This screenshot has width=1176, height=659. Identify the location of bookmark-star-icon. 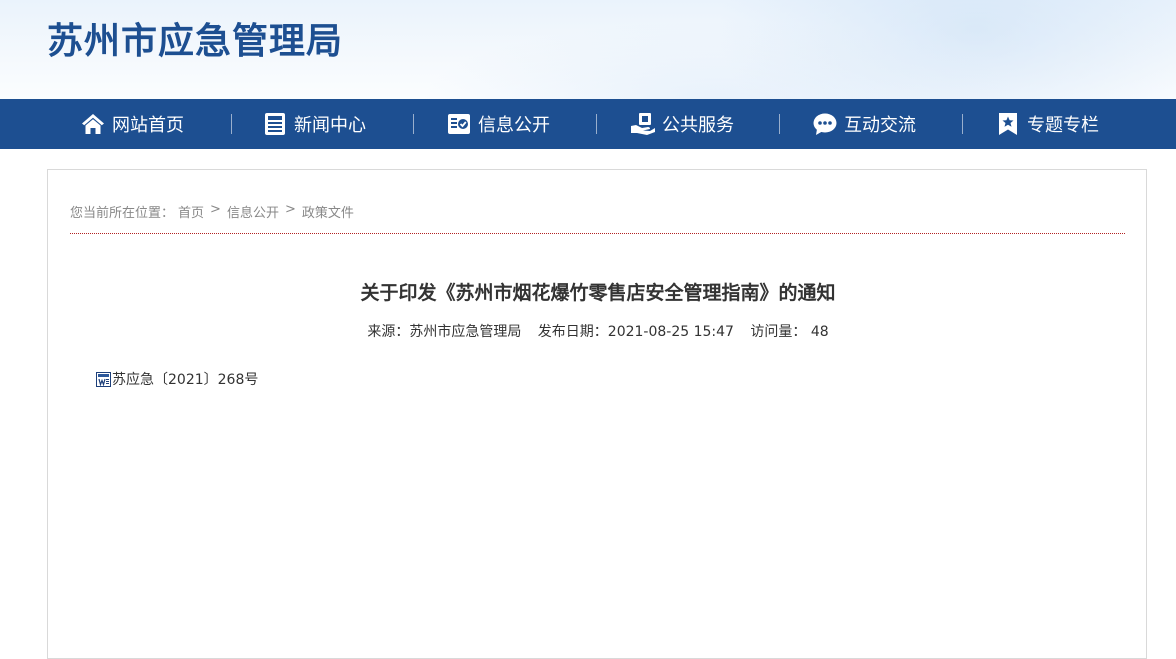
(1008, 124).